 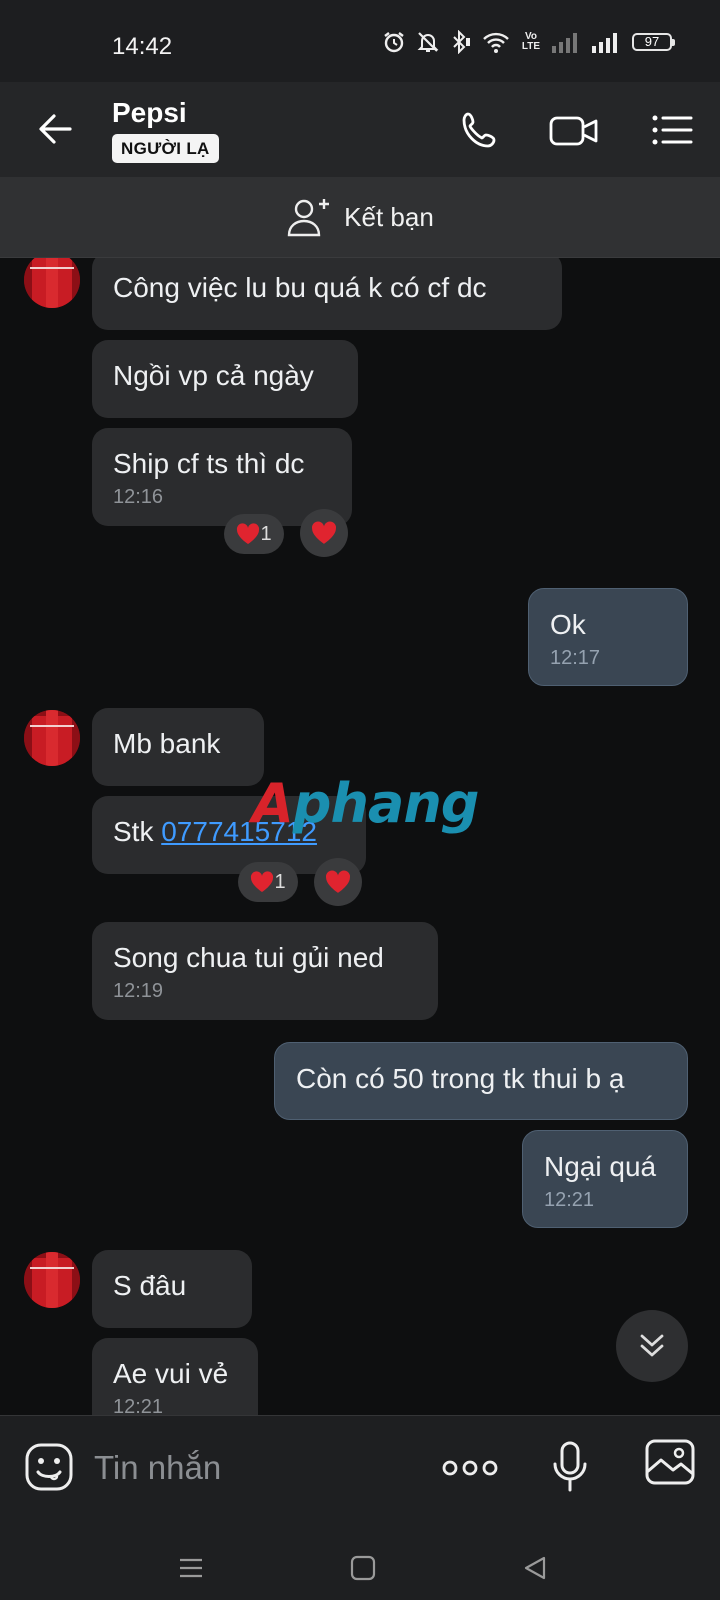 What do you see at coordinates (600, 1166) in the screenshot?
I see `message-text: Ngại quá` at bounding box center [600, 1166].